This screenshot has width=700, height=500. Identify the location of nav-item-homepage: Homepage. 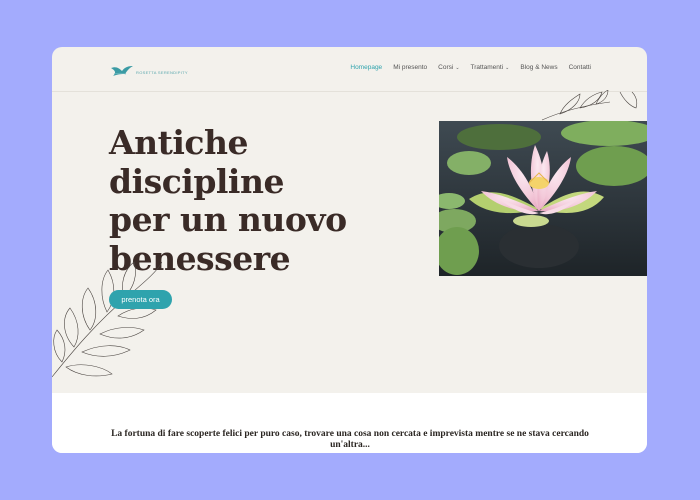
(366, 67).